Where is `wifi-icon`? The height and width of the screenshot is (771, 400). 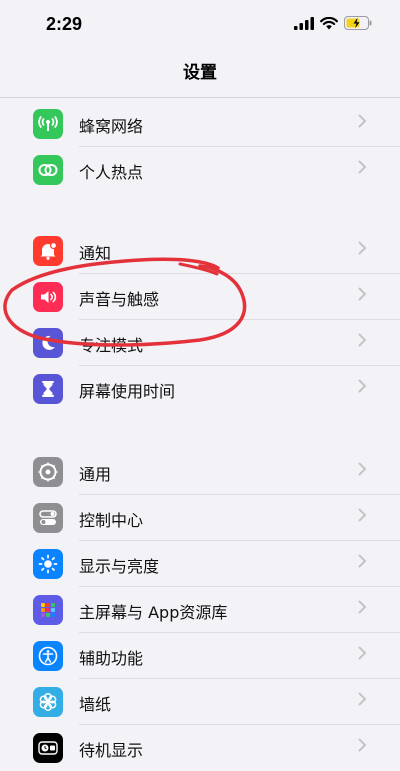
wifi-icon is located at coordinates (329, 22).